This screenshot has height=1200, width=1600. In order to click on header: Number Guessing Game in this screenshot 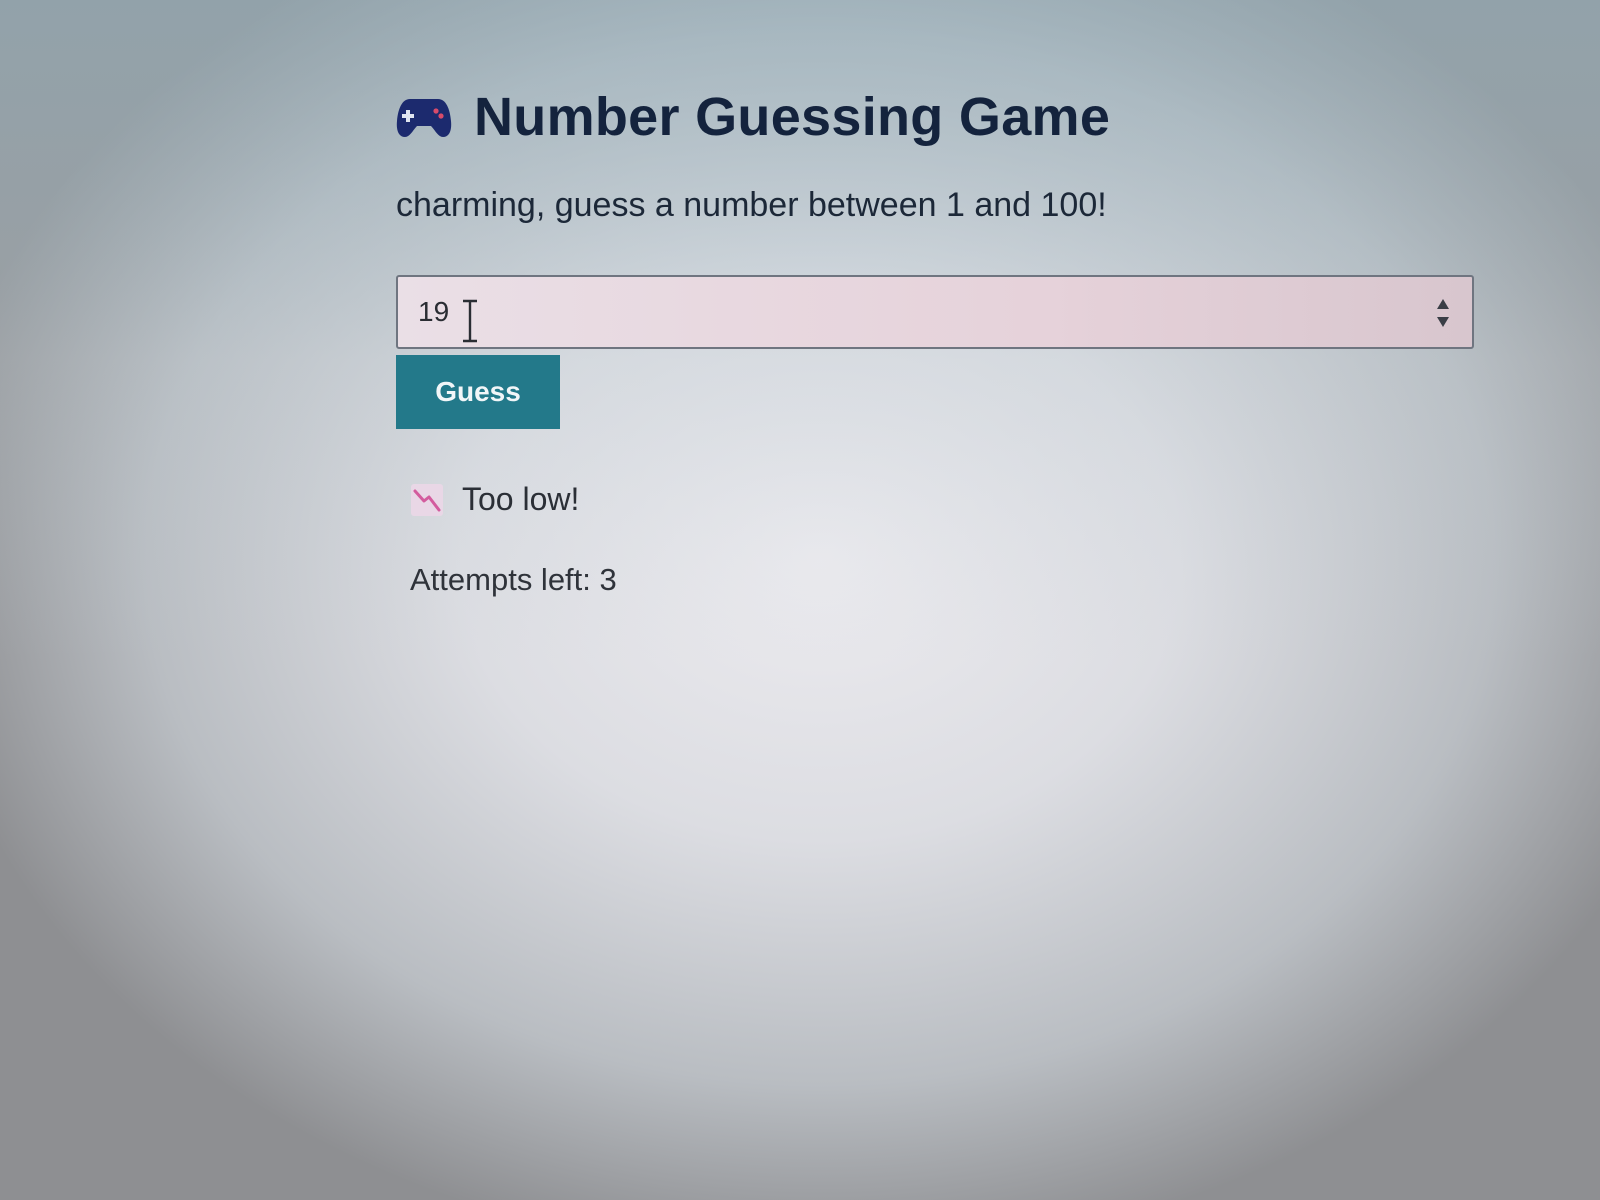, I will do `click(941, 117)`.